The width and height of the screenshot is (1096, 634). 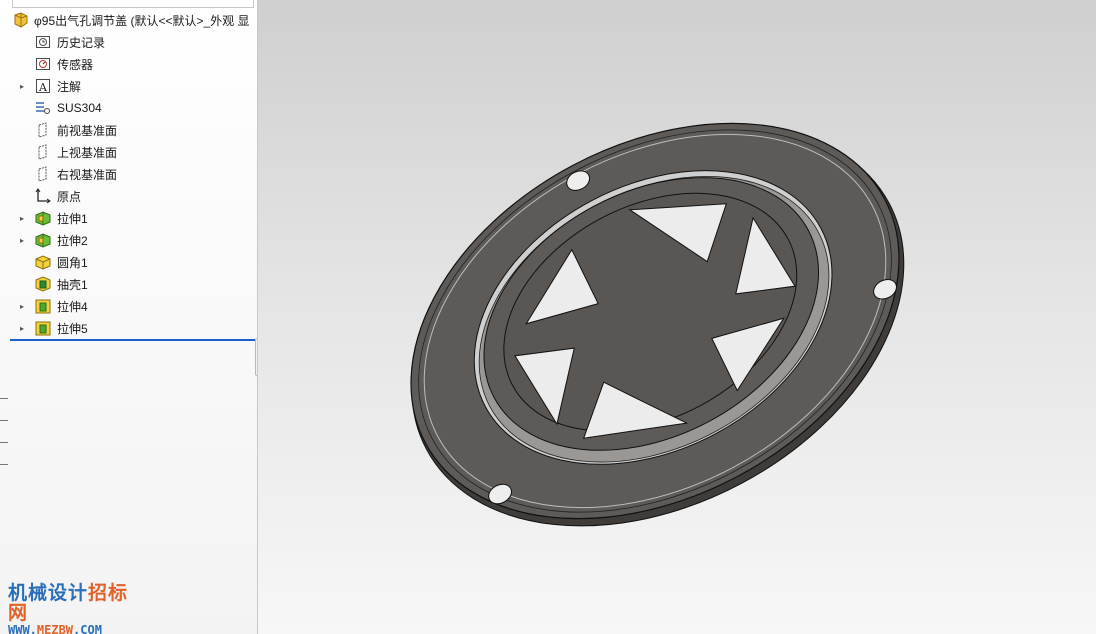 I want to click on tree-item: ▸ 拉伸2, so click(x=128, y=240).